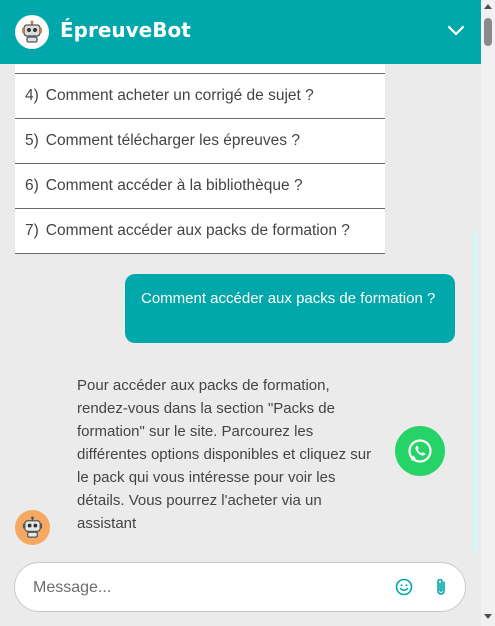 Image resolution: width=495 pixels, height=626 pixels. I want to click on quick-reply-option: 4) Comment acheter un corrigé de sujet ?, so click(200, 96).